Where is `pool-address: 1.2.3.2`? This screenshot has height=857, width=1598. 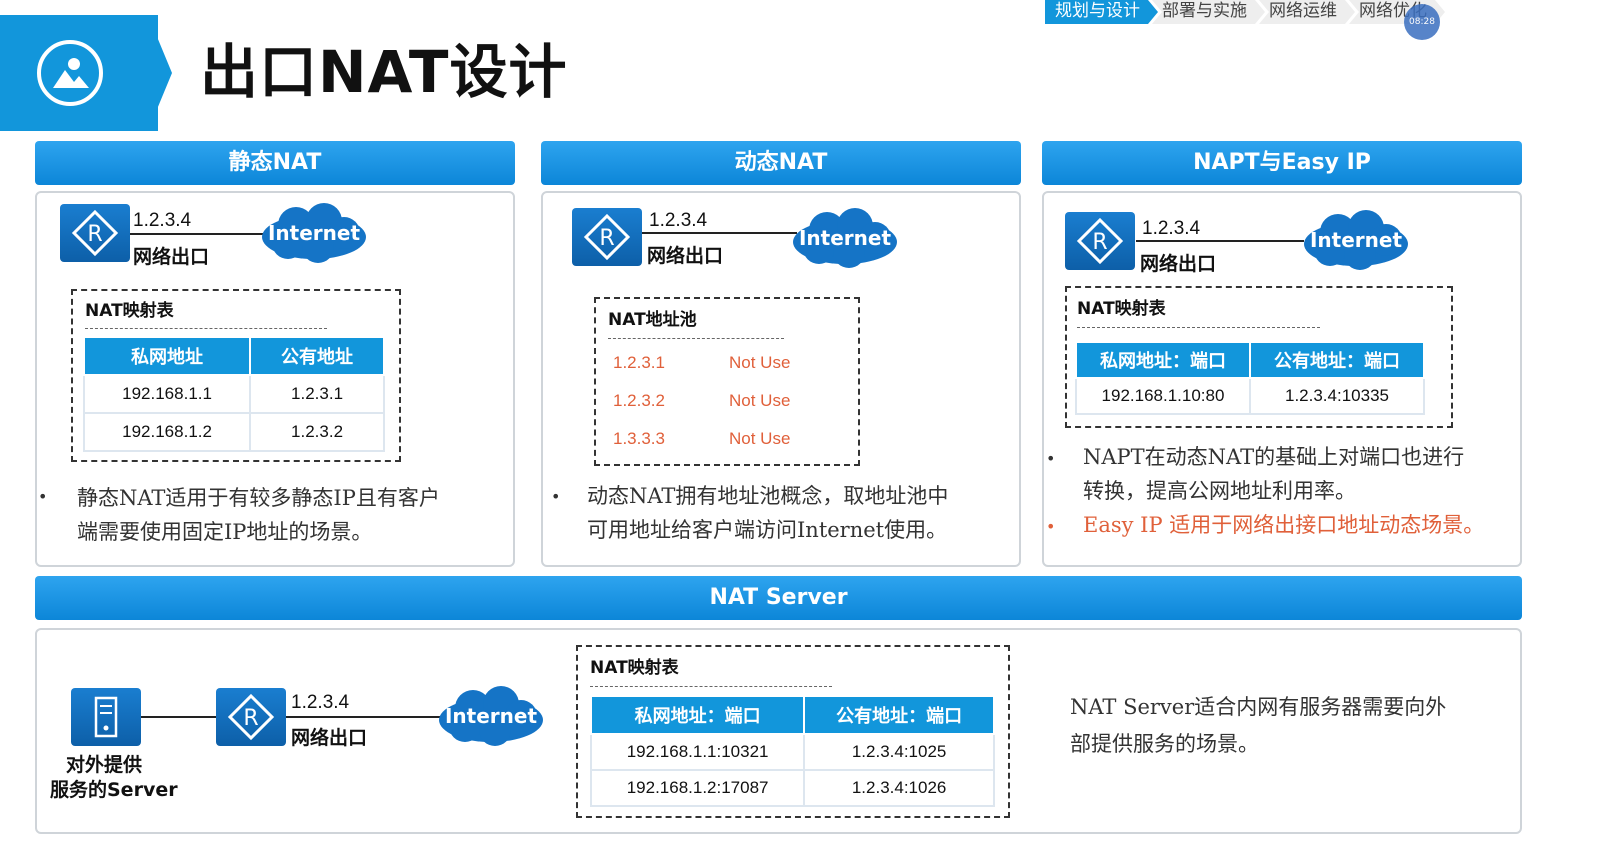 pool-address: 1.2.3.2 is located at coordinates (639, 400).